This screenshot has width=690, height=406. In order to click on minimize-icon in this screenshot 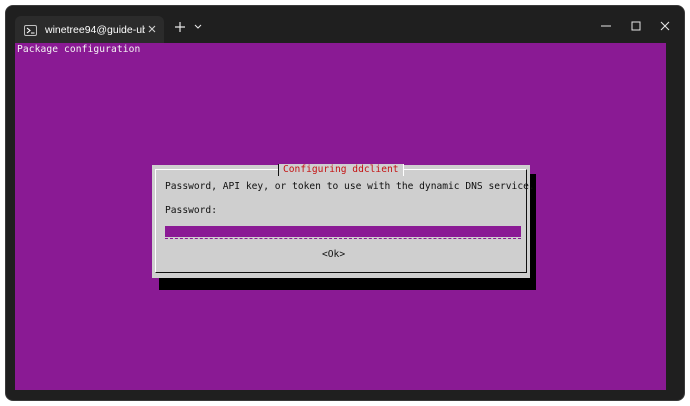, I will do `click(606, 26)`.